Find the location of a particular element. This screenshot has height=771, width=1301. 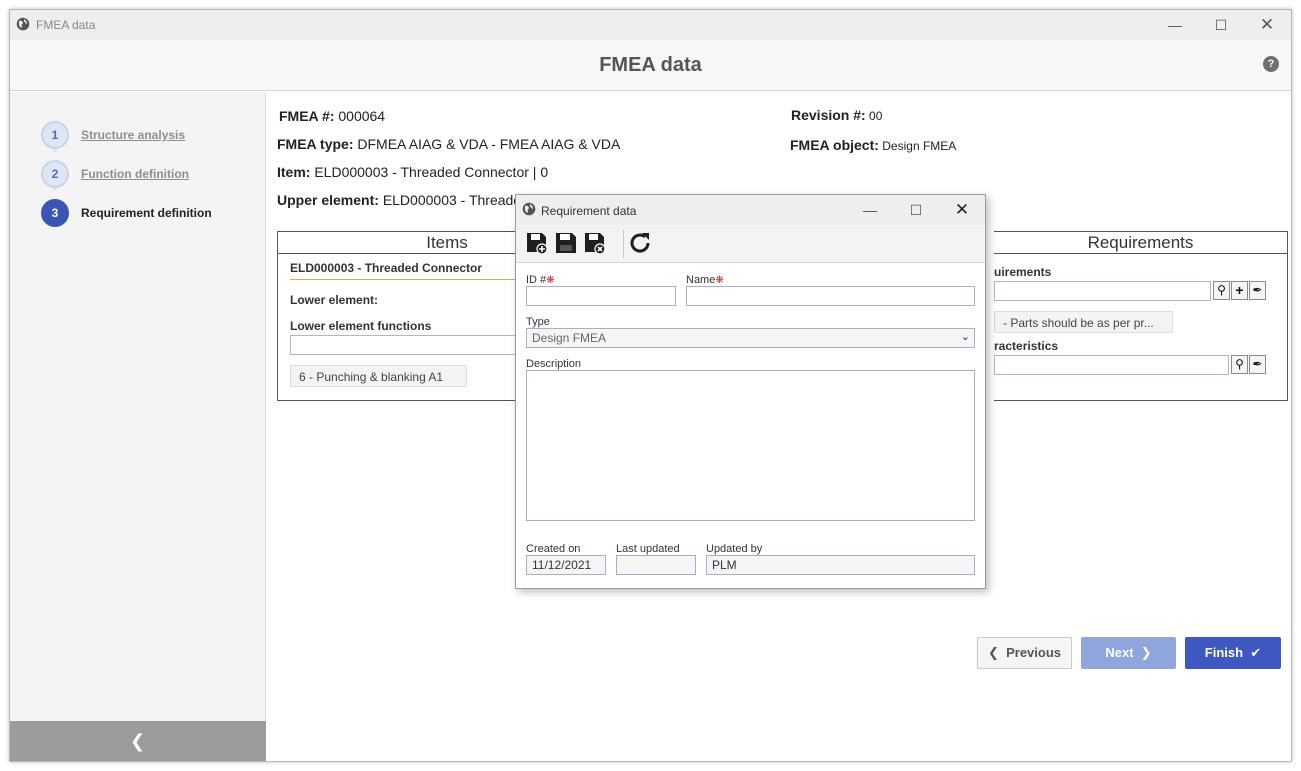

sidebar-collapse-button: ❮ is located at coordinates (138, 741).